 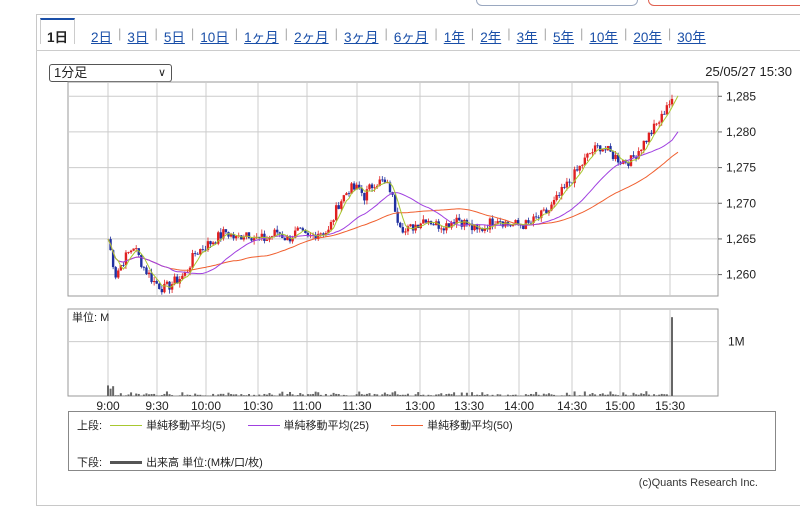 I want to click on volume-unit-label: 単位: M, so click(x=90, y=317).